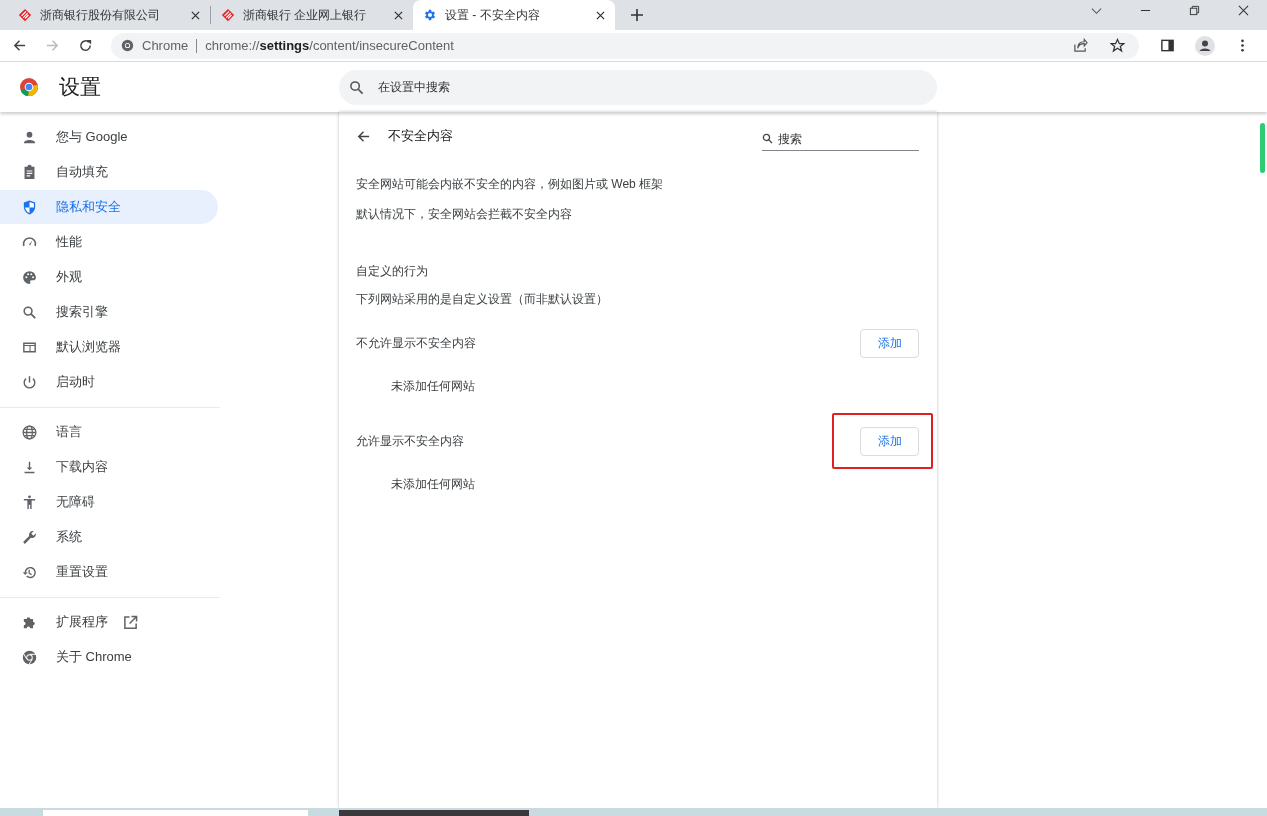 The image size is (1267, 816). Describe the element at coordinates (625, 45) in the screenshot. I see `address-bar: Chrome chrome://settings/content/insecureContent` at that location.